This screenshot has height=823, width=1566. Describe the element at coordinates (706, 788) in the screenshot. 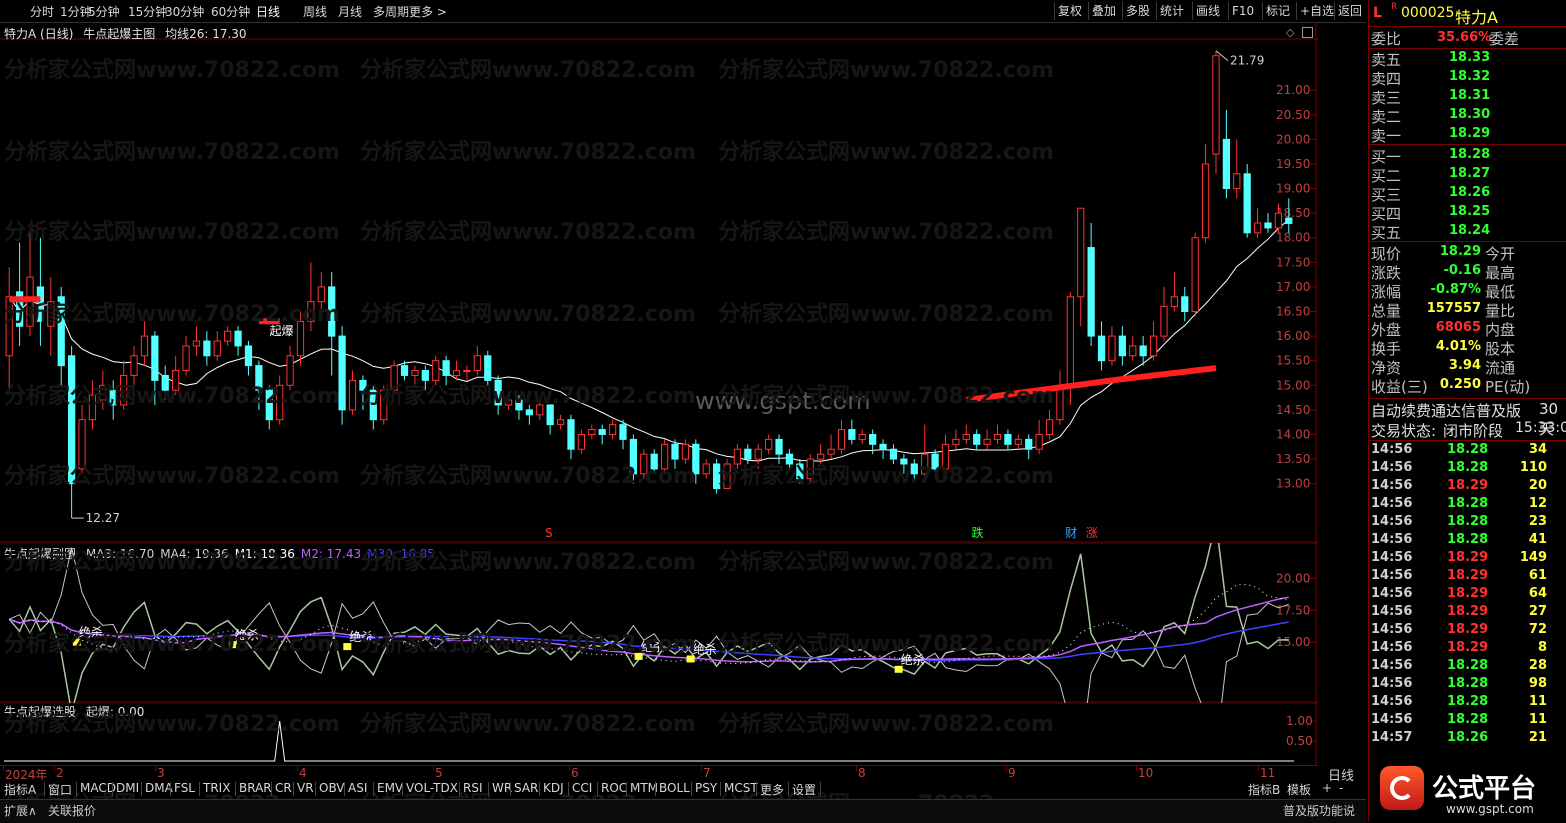

I see `indicator-tab-22: PSY` at that location.